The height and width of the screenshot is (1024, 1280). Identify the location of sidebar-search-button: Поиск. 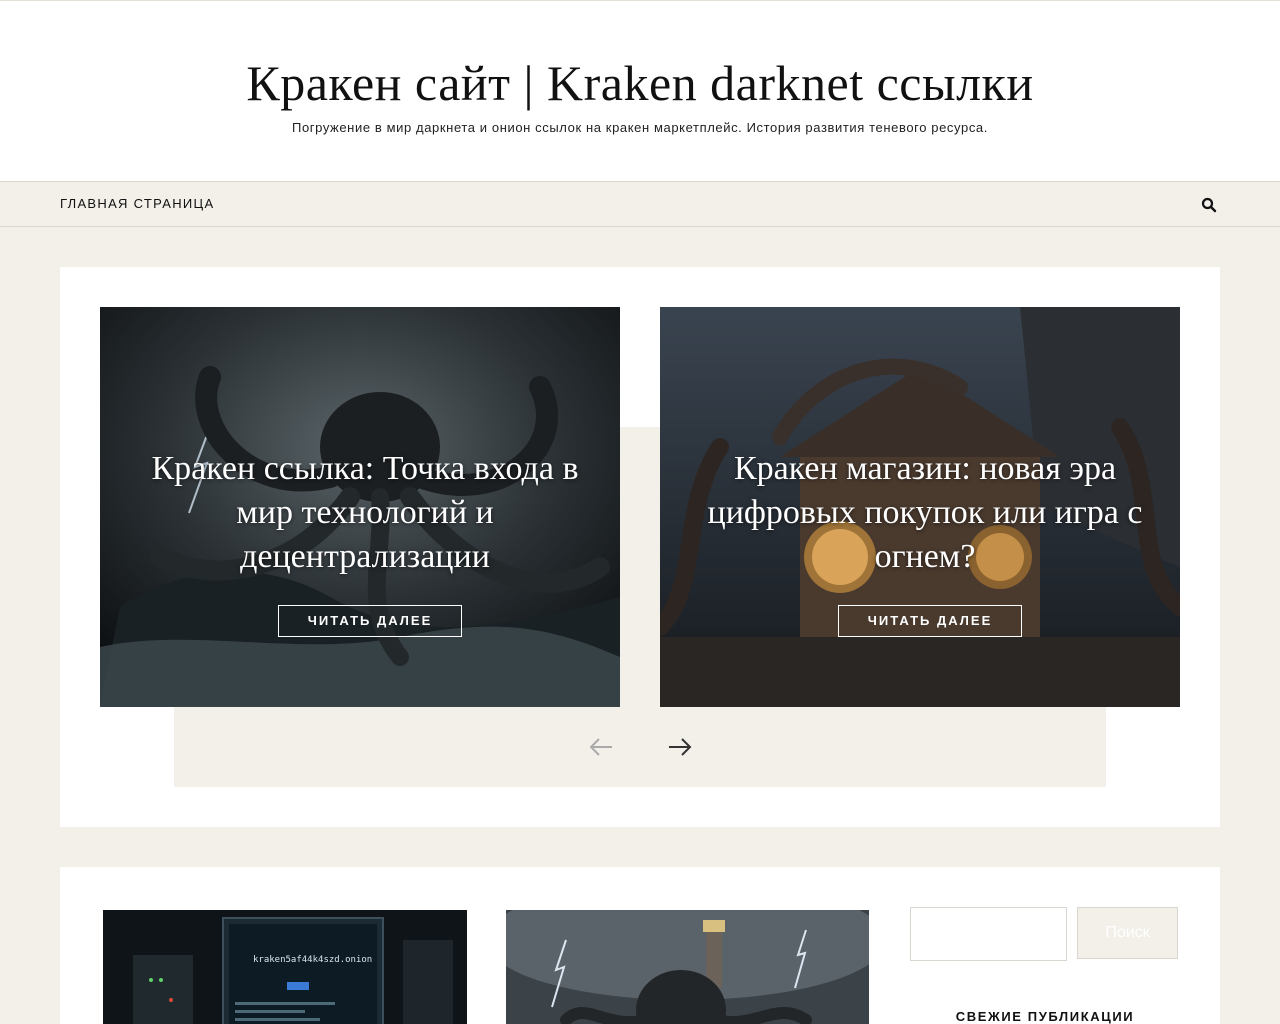
(1127, 933).